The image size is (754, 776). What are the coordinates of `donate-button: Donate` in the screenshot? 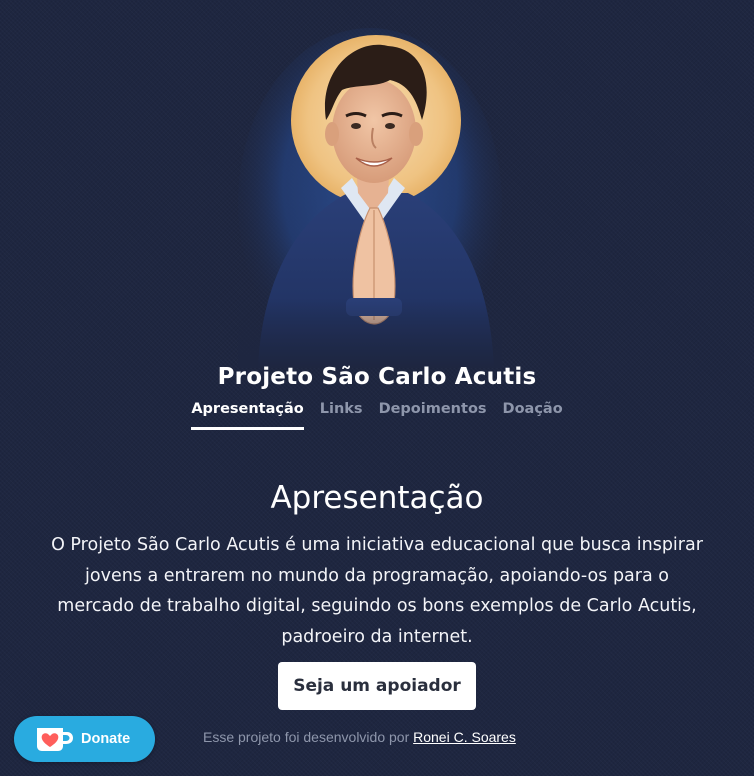 It's located at (84, 739).